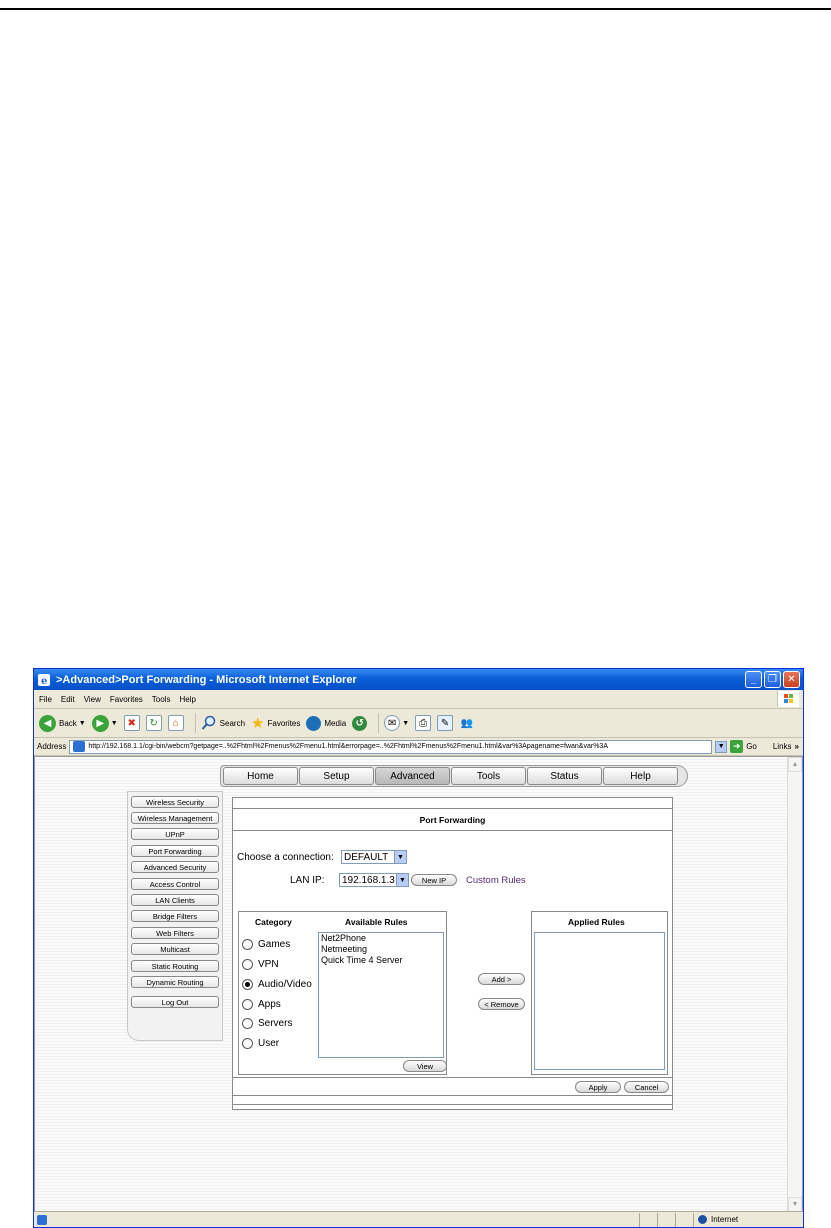 Image resolution: width=831 pixels, height=1228 pixels. What do you see at coordinates (721, 746) in the screenshot?
I see `address-dropdown-icon: ▼` at bounding box center [721, 746].